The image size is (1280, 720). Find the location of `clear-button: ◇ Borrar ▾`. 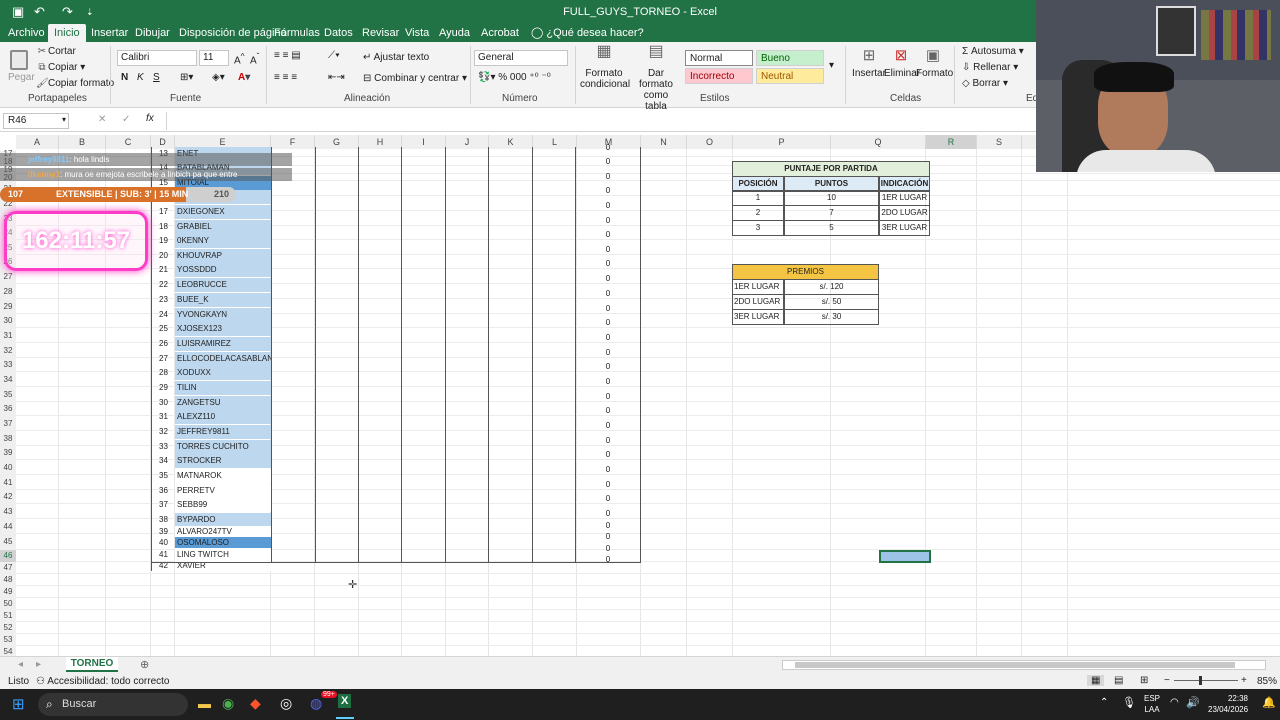

clear-button: ◇ Borrar ▾ is located at coordinates (985, 83).